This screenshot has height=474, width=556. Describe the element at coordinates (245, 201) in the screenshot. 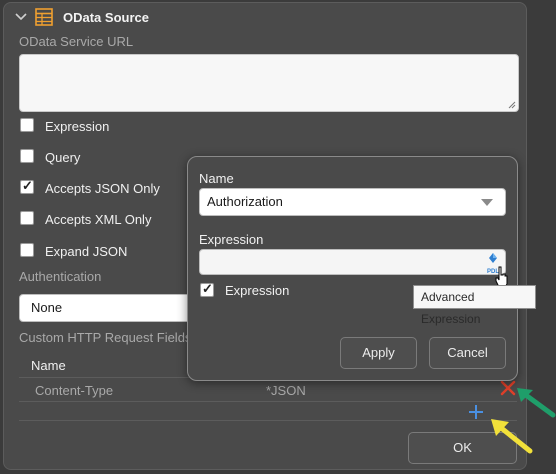

I see `name-combobox-value: Authorization` at that location.